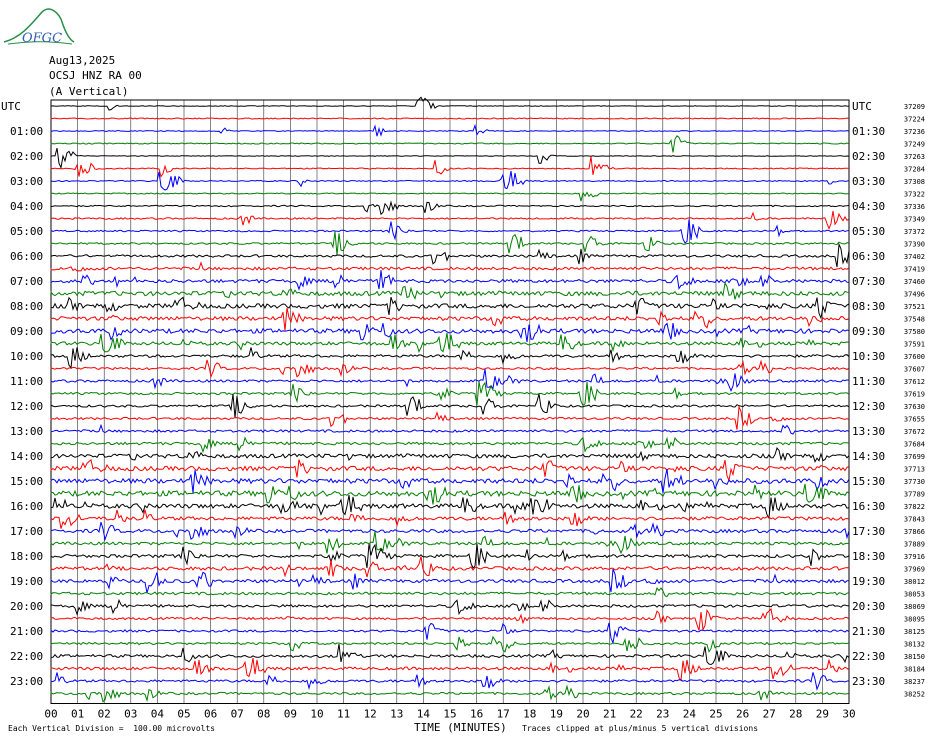 The height and width of the screenshot is (744, 930). What do you see at coordinates (263, 714) in the screenshot?
I see `minute-tick-label: 08` at bounding box center [263, 714].